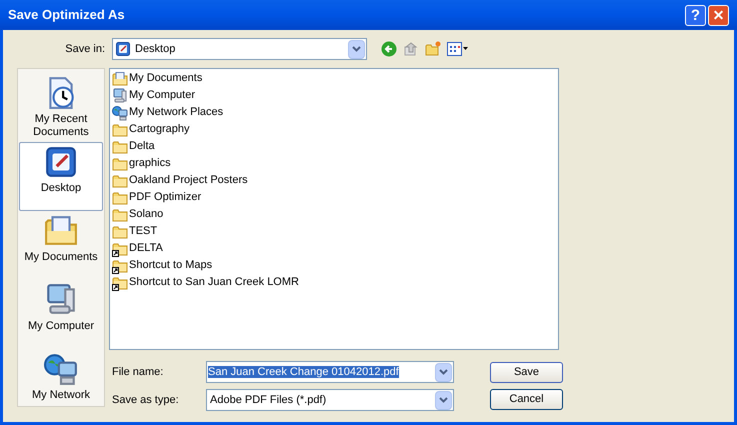 The height and width of the screenshot is (425, 737). Describe the element at coordinates (61, 107) in the screenshot. I see `place-item: My Recent Documents` at that location.